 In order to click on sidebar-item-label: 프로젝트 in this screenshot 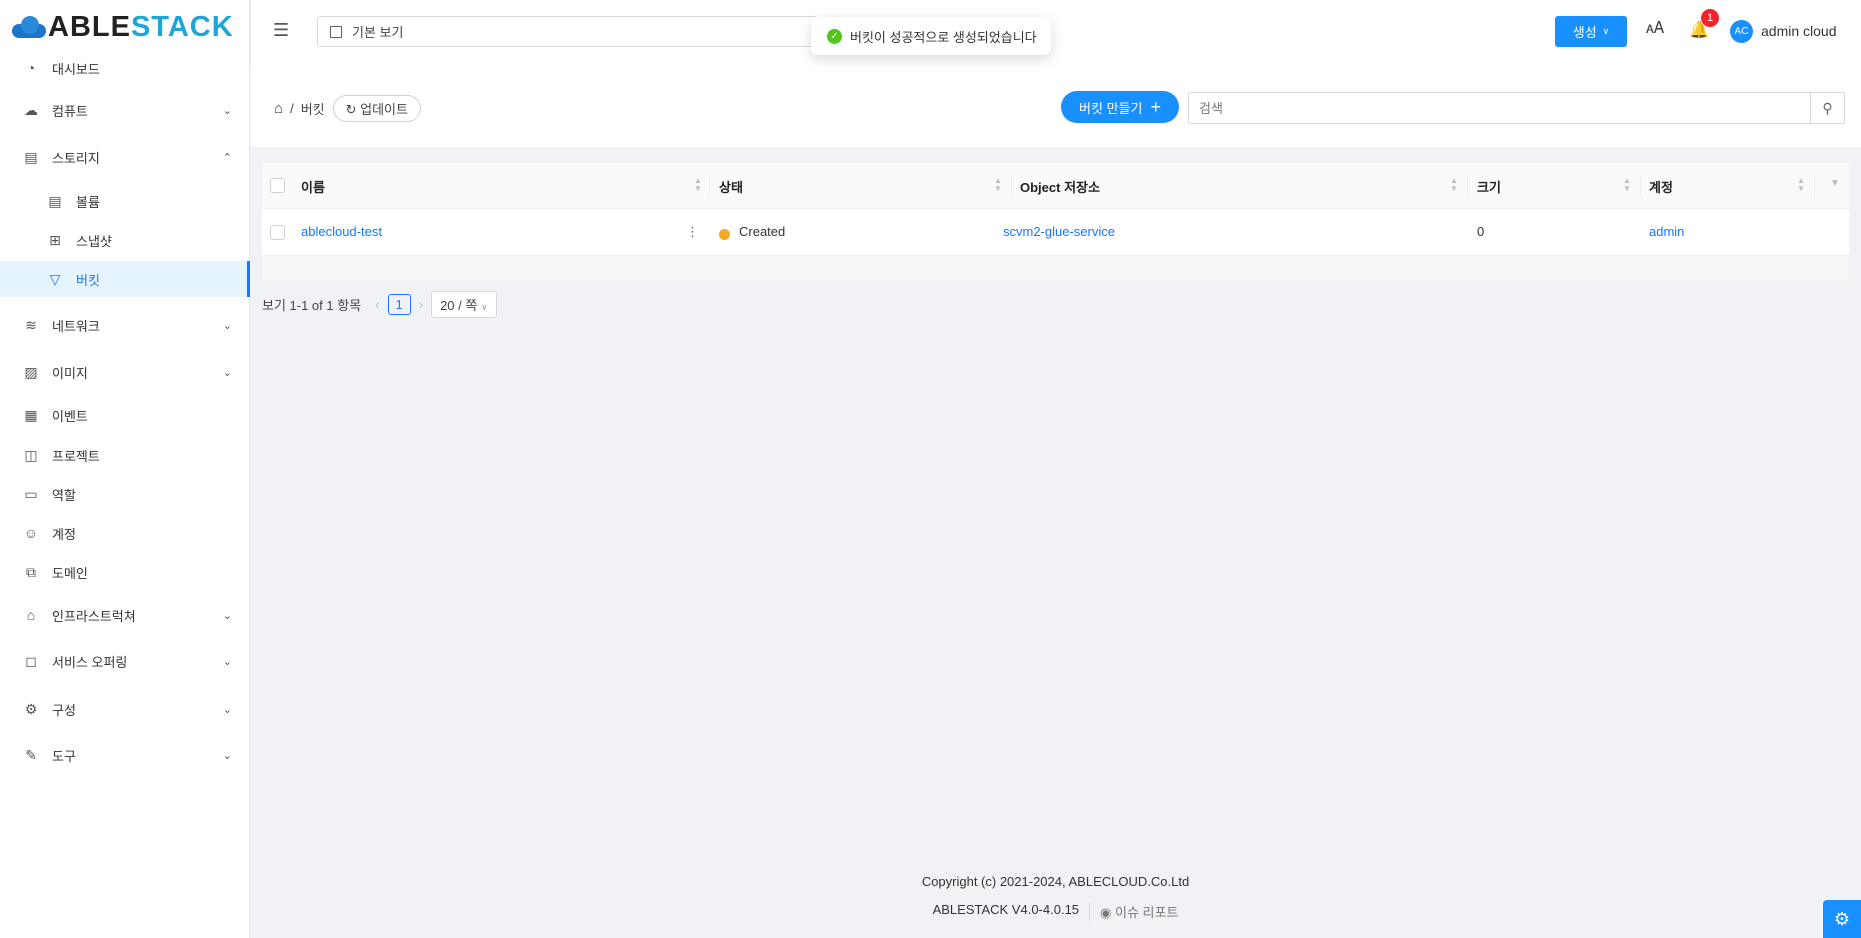, I will do `click(76, 456)`.